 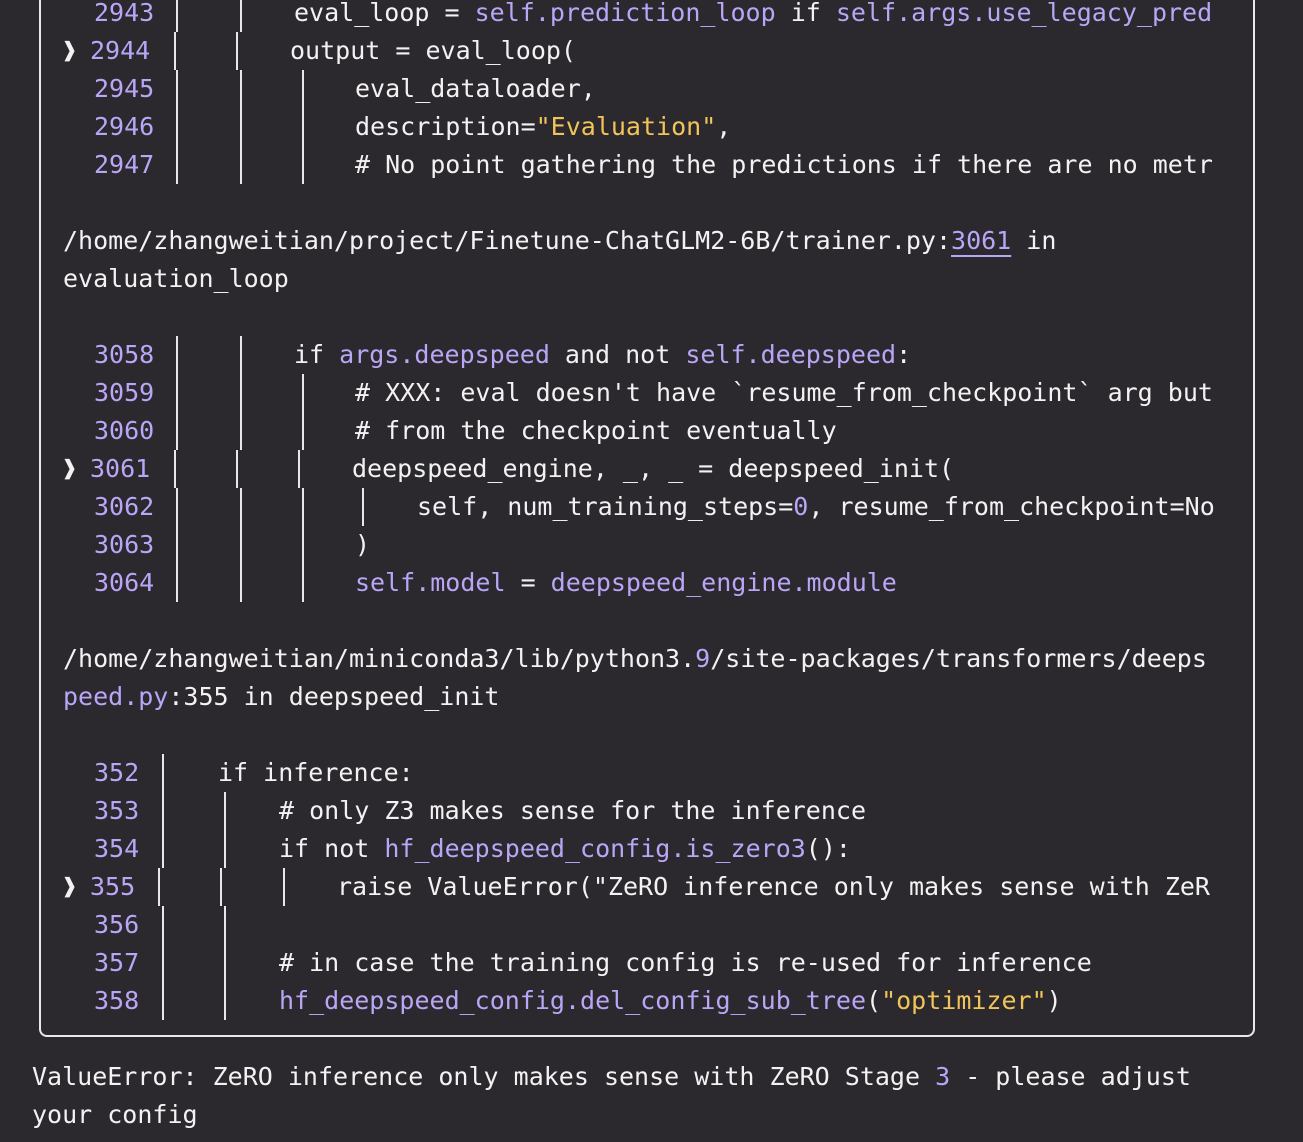 What do you see at coordinates (958, 658) in the screenshot?
I see `file-path-text-end: /site-packages/transformers/deeps` at bounding box center [958, 658].